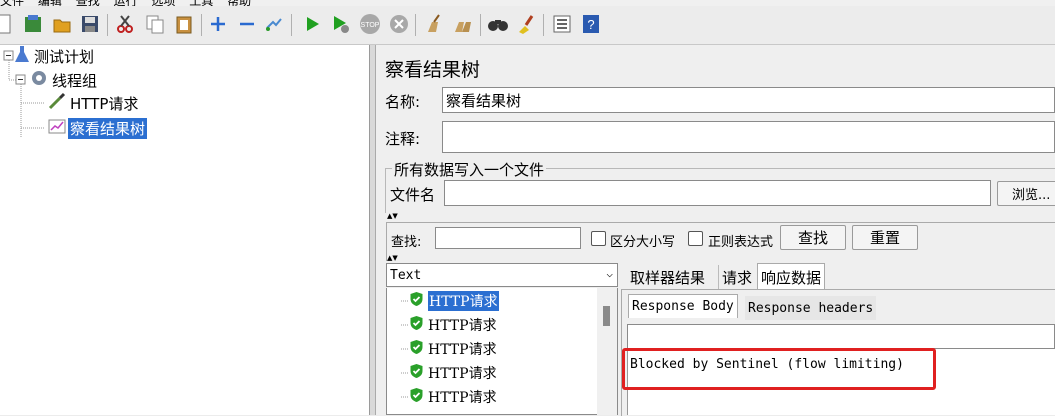  I want to click on filename-label: 文件名, so click(413, 195).